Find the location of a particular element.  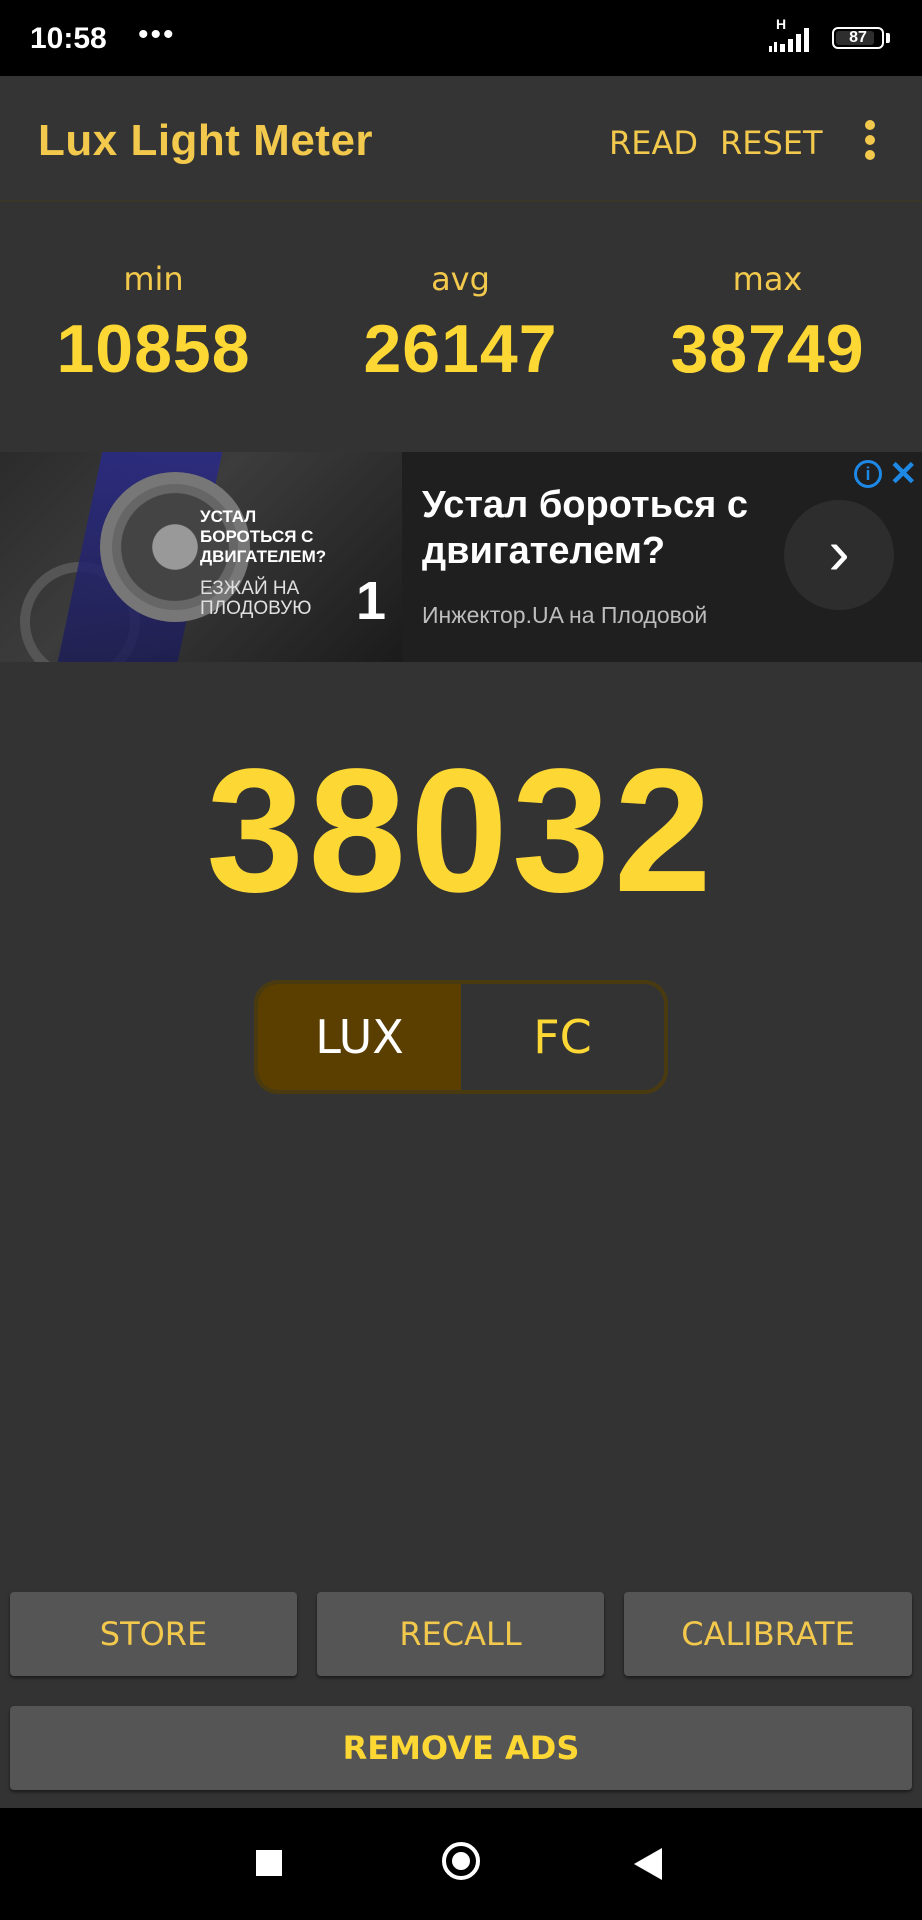

back-icon is located at coordinates (648, 1864).